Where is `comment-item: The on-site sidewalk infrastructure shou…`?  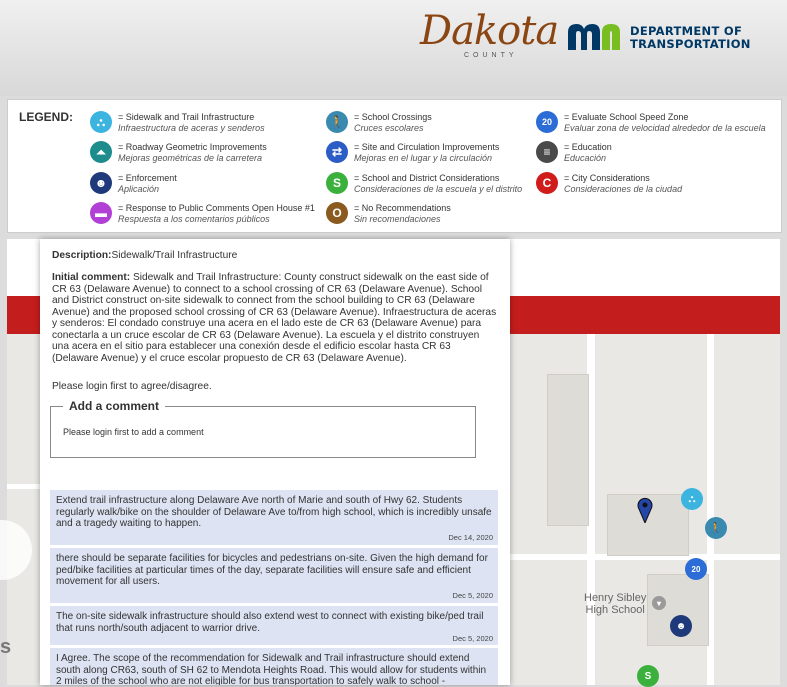
comment-item: The on-site sidewalk infrastructure shou… is located at coordinates (274, 625).